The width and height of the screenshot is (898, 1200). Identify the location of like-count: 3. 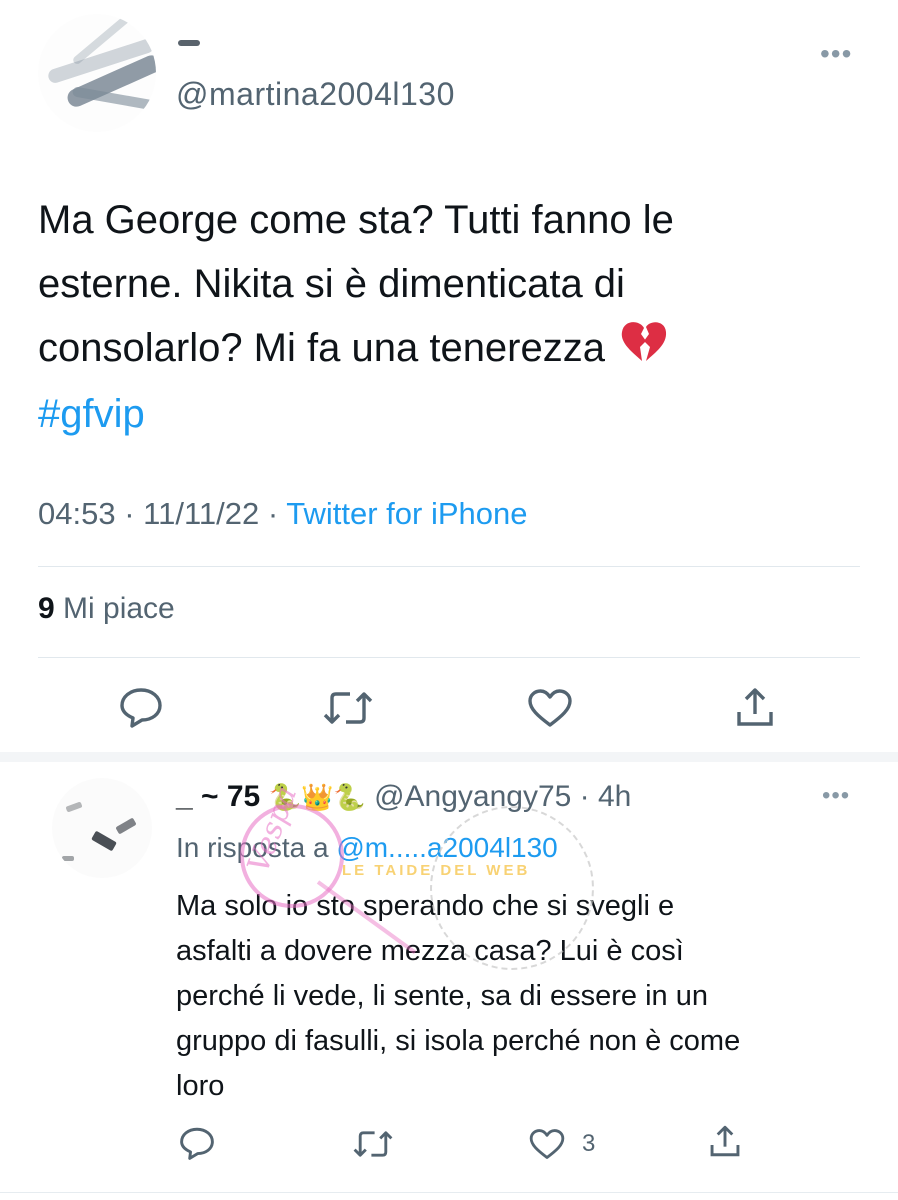
(589, 1143).